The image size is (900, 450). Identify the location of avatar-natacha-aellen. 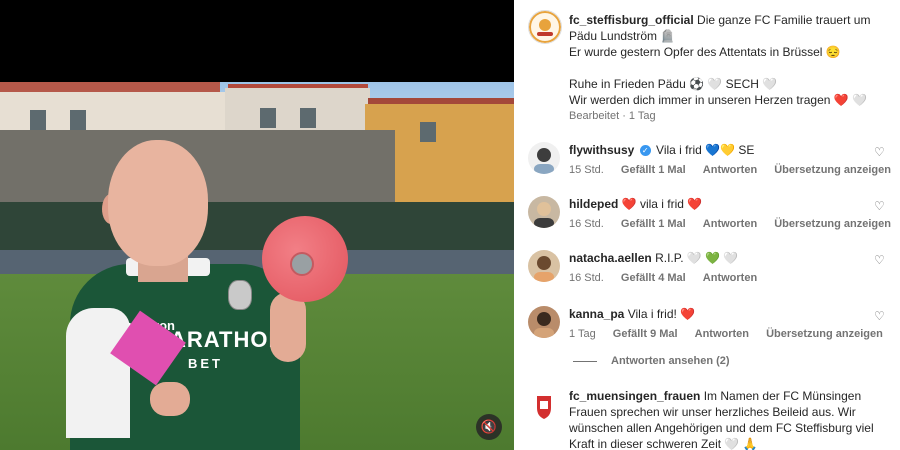
(544, 266).